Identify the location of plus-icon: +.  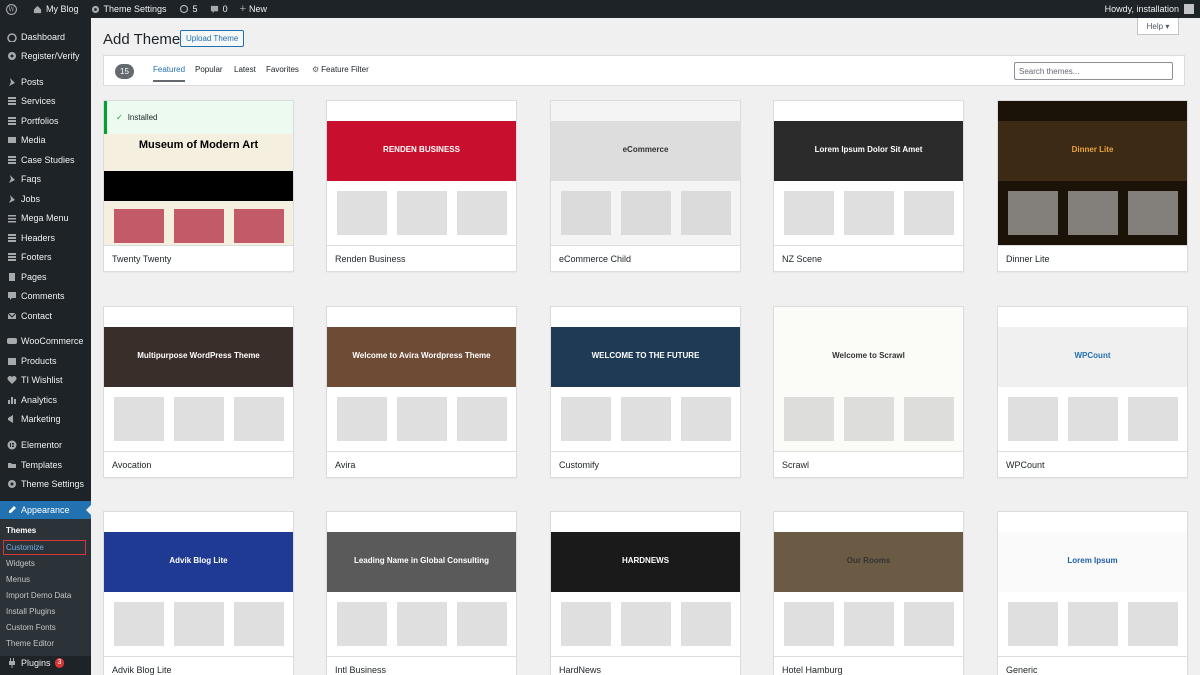
(243, 9).